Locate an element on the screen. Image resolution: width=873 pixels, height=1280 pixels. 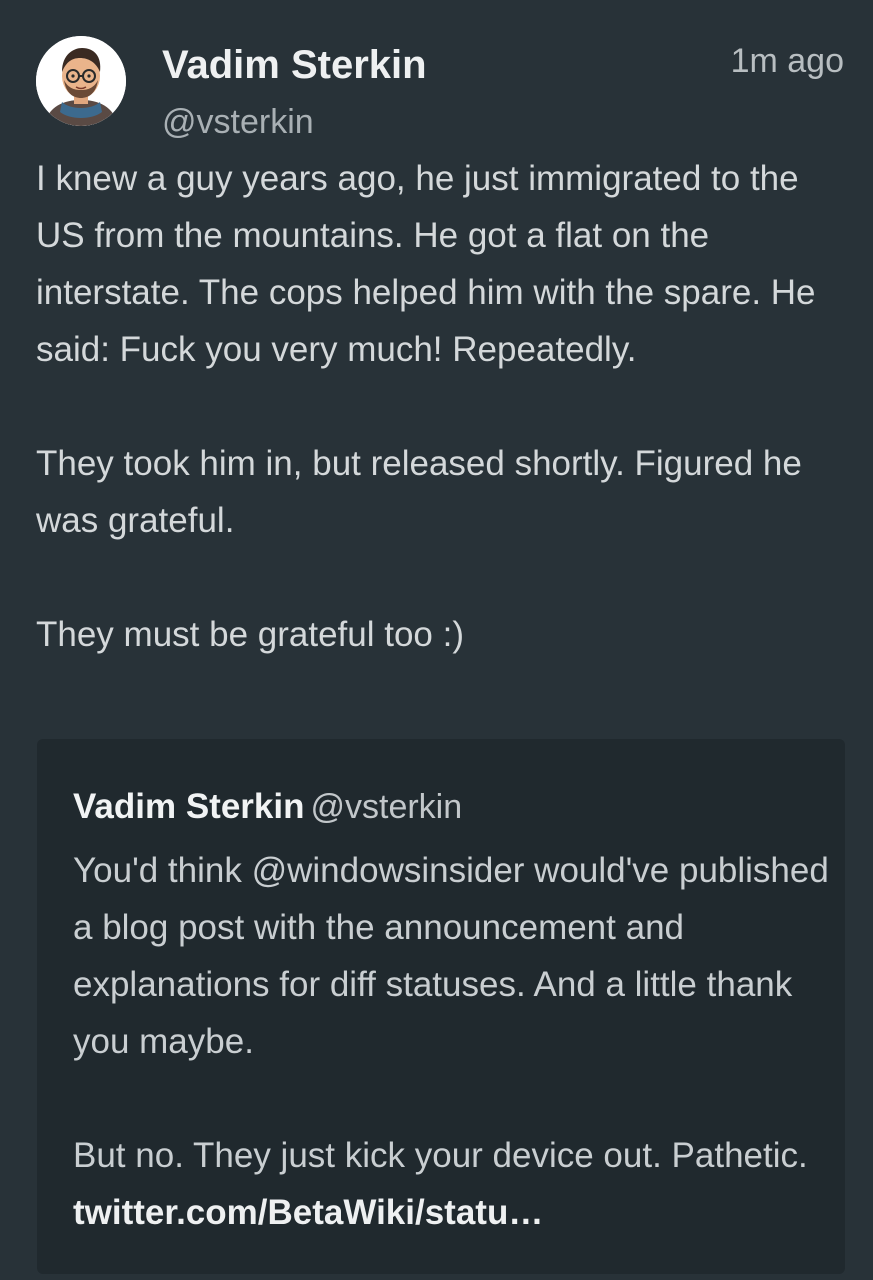
tweet-timestamp: 1m ago is located at coordinates (787, 61).